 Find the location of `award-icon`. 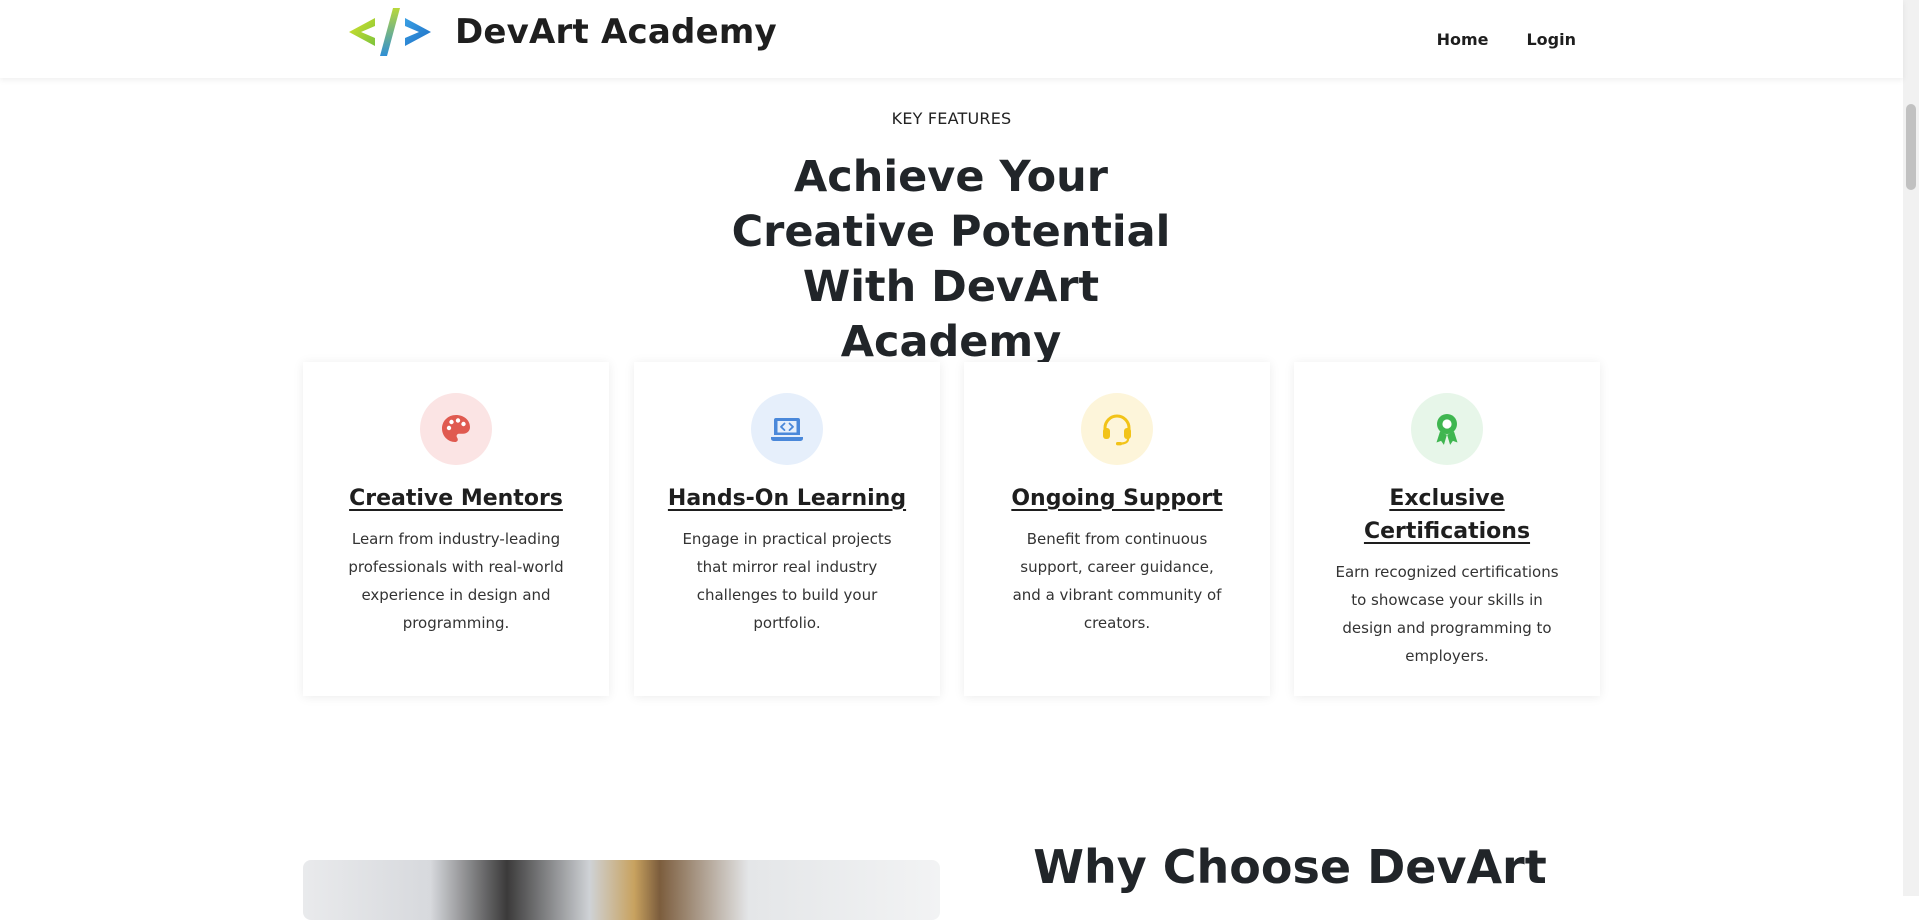

award-icon is located at coordinates (1447, 429).